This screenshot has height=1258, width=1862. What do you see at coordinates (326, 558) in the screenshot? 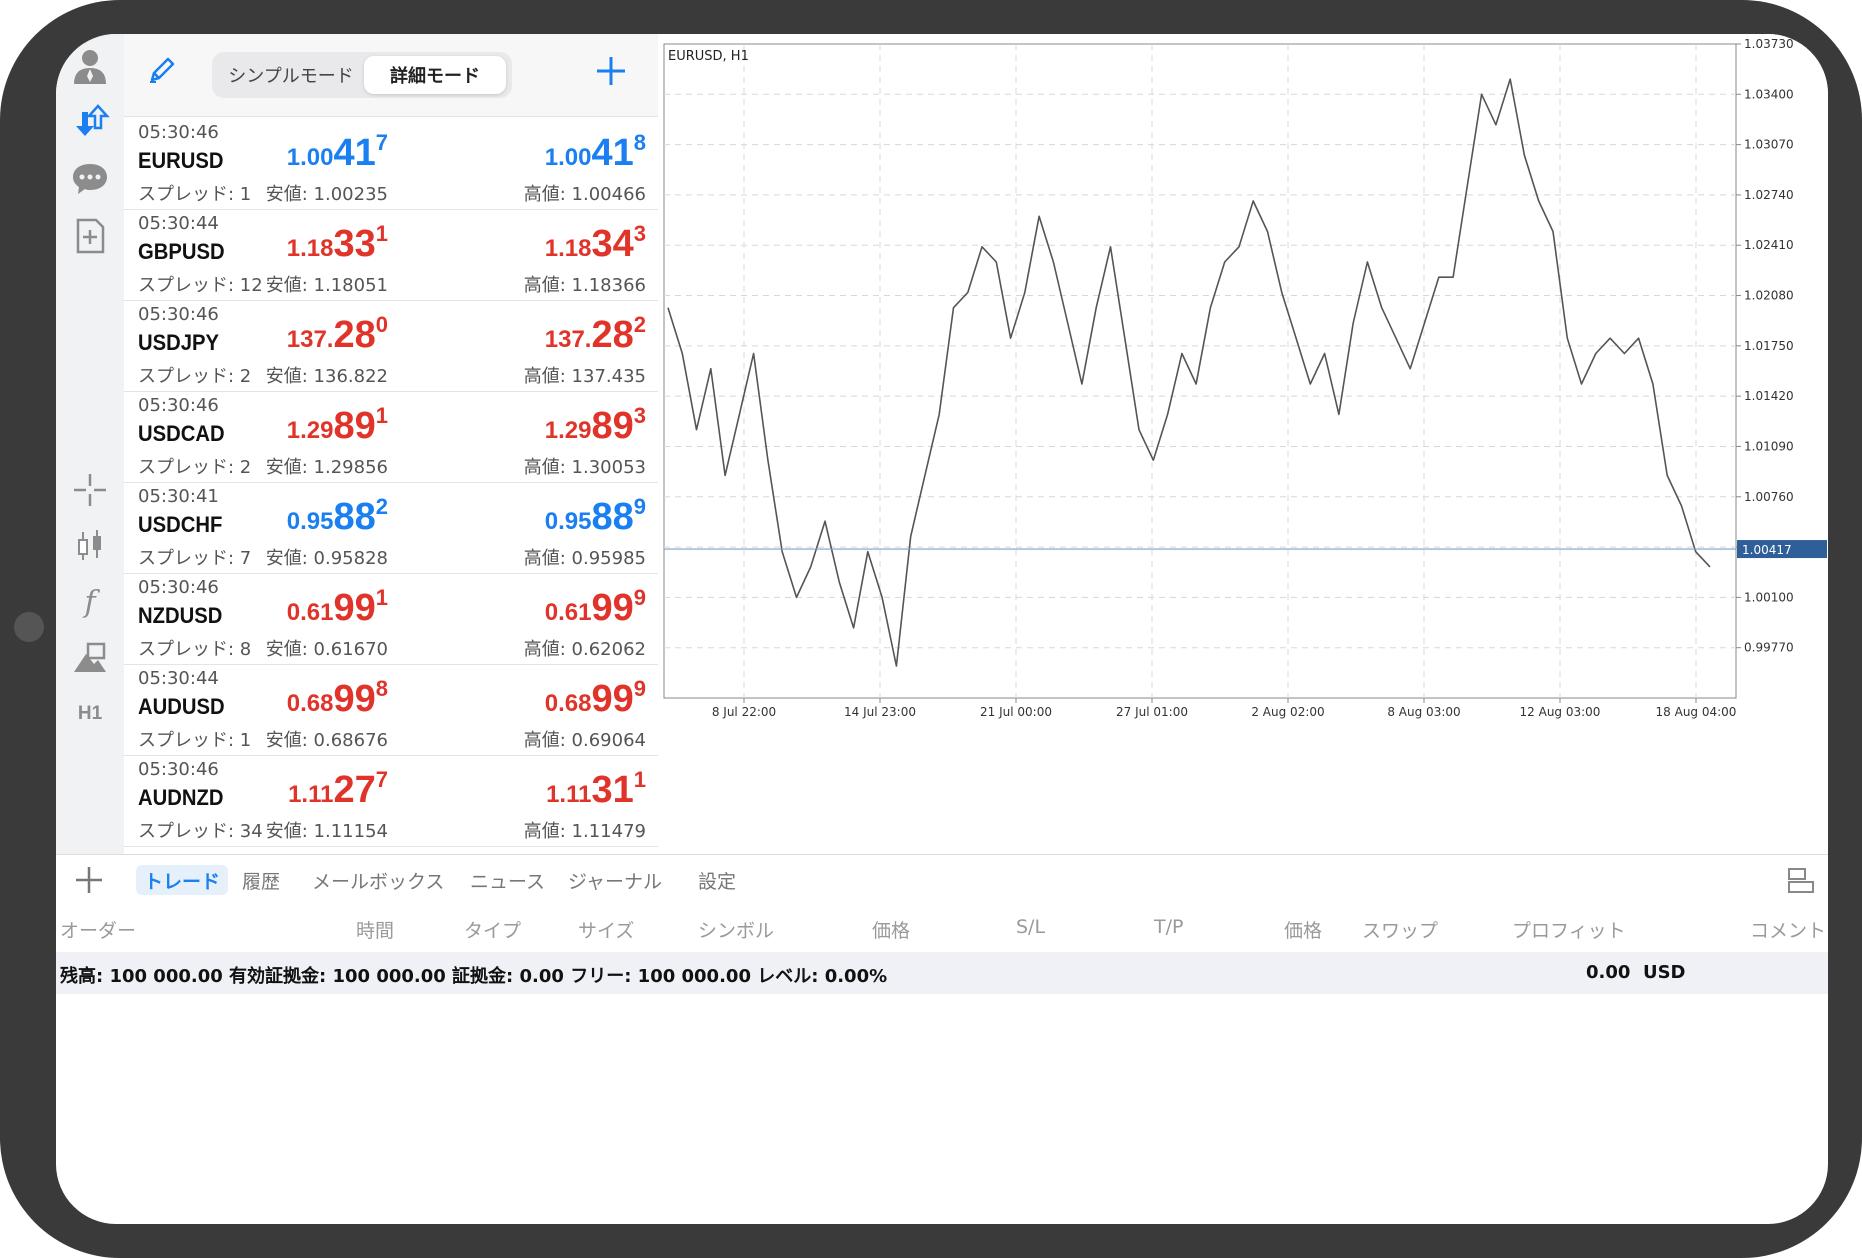
I see `quote-low: 安値: 0.95828` at bounding box center [326, 558].